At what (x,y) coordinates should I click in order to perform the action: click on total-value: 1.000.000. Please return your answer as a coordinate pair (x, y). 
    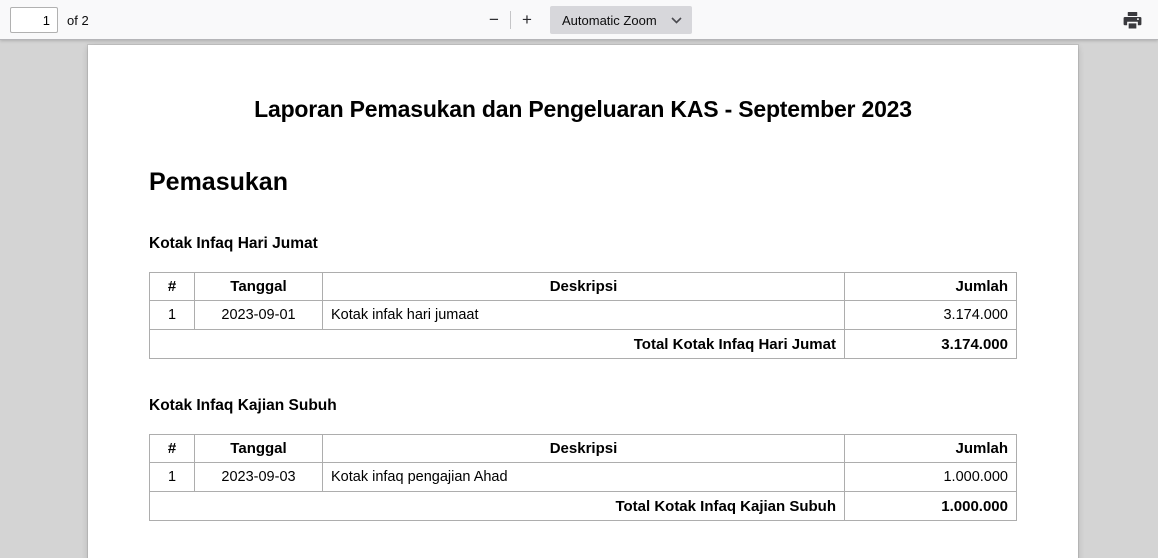
    Looking at the image, I should click on (930, 506).